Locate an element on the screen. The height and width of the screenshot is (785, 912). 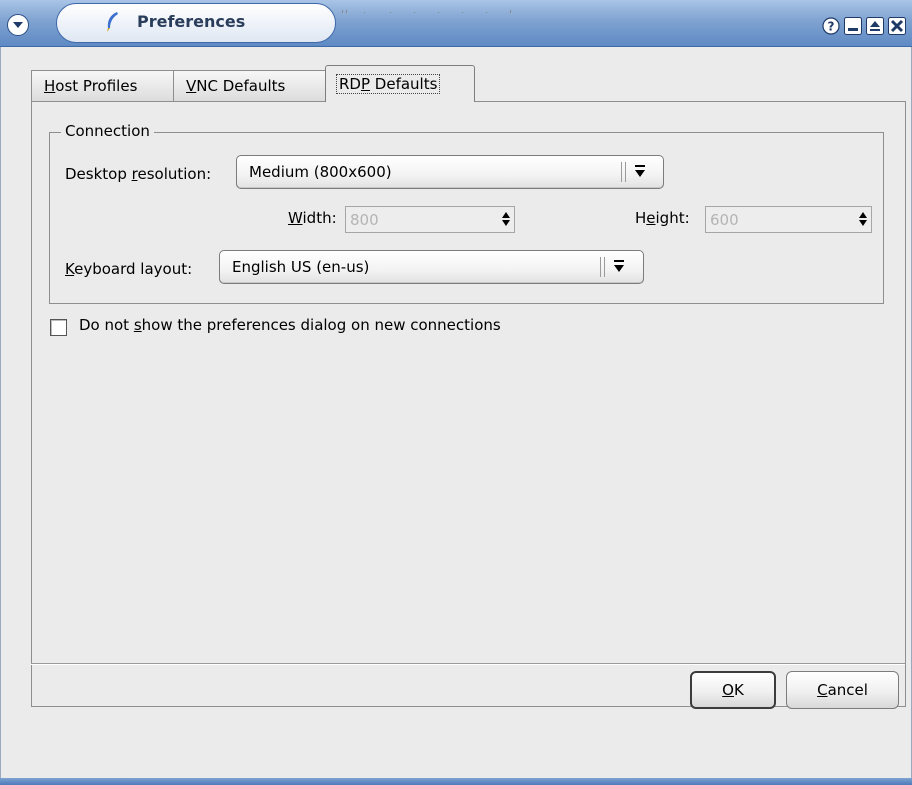
button-separator is located at coordinates (468, 664).